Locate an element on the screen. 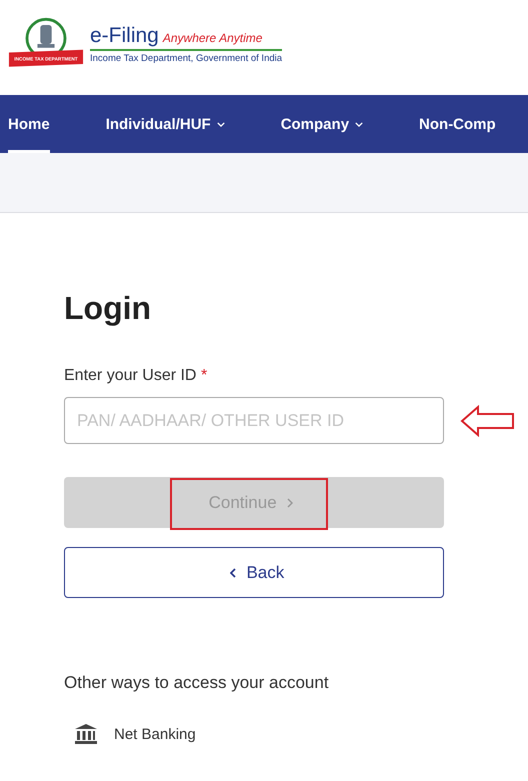  nav-link: Company is located at coordinates (322, 124).